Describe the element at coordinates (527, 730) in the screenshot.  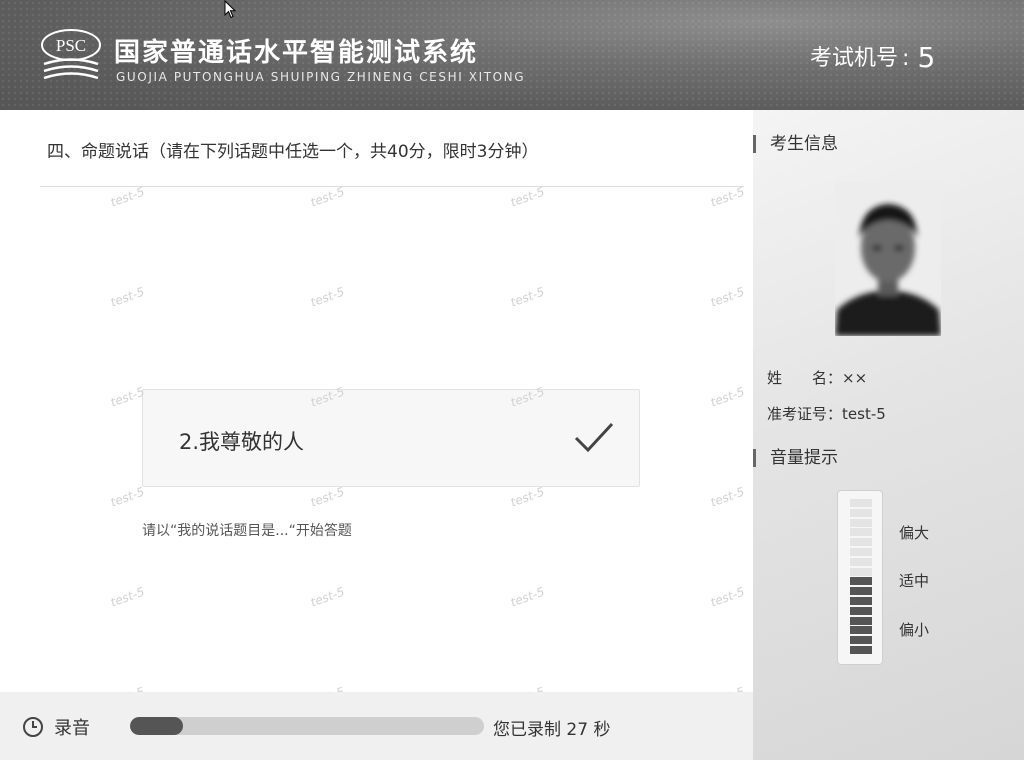
I see `recording-status-prefix: 您已录制` at that location.